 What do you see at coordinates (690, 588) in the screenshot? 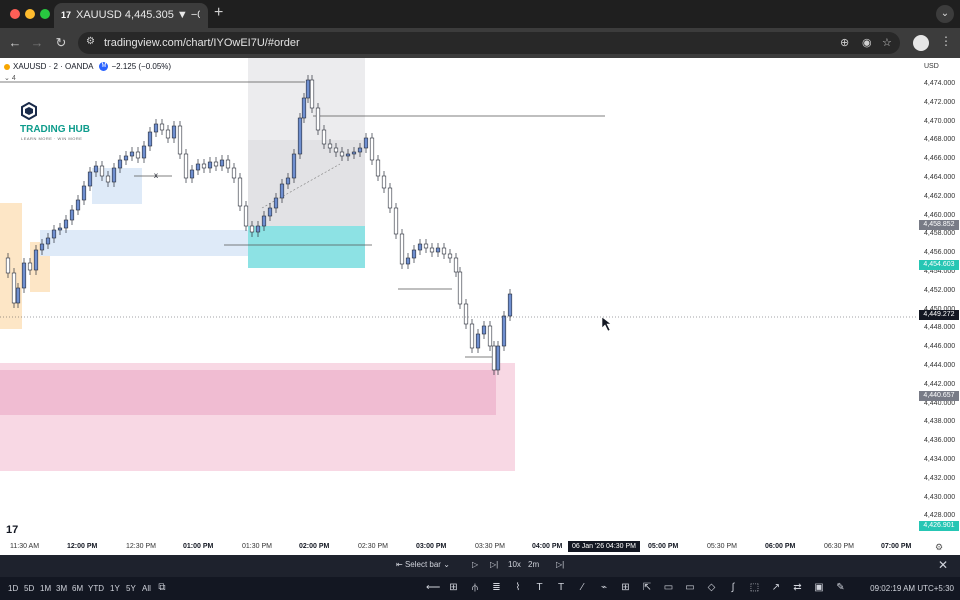
I see `rectangle-icon: ▭` at bounding box center [690, 588].